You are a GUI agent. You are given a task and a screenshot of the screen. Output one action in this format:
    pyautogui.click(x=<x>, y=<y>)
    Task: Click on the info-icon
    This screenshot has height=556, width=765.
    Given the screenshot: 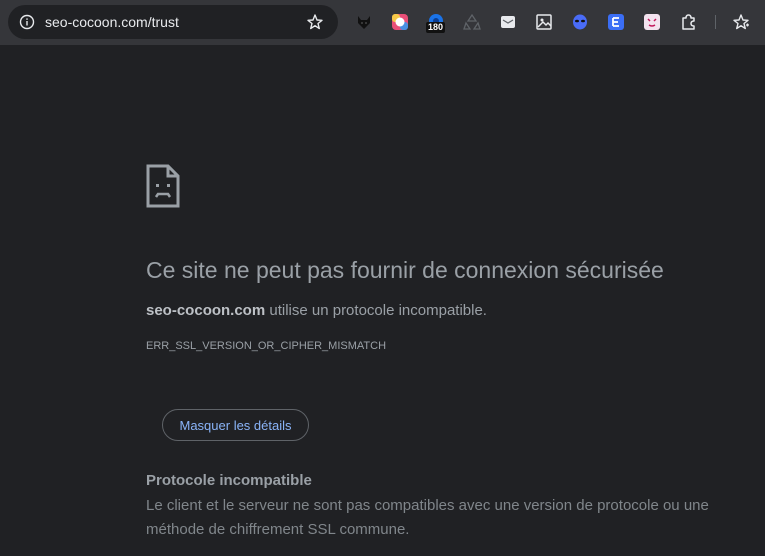 What is the action you would take?
    pyautogui.click(x=27, y=22)
    